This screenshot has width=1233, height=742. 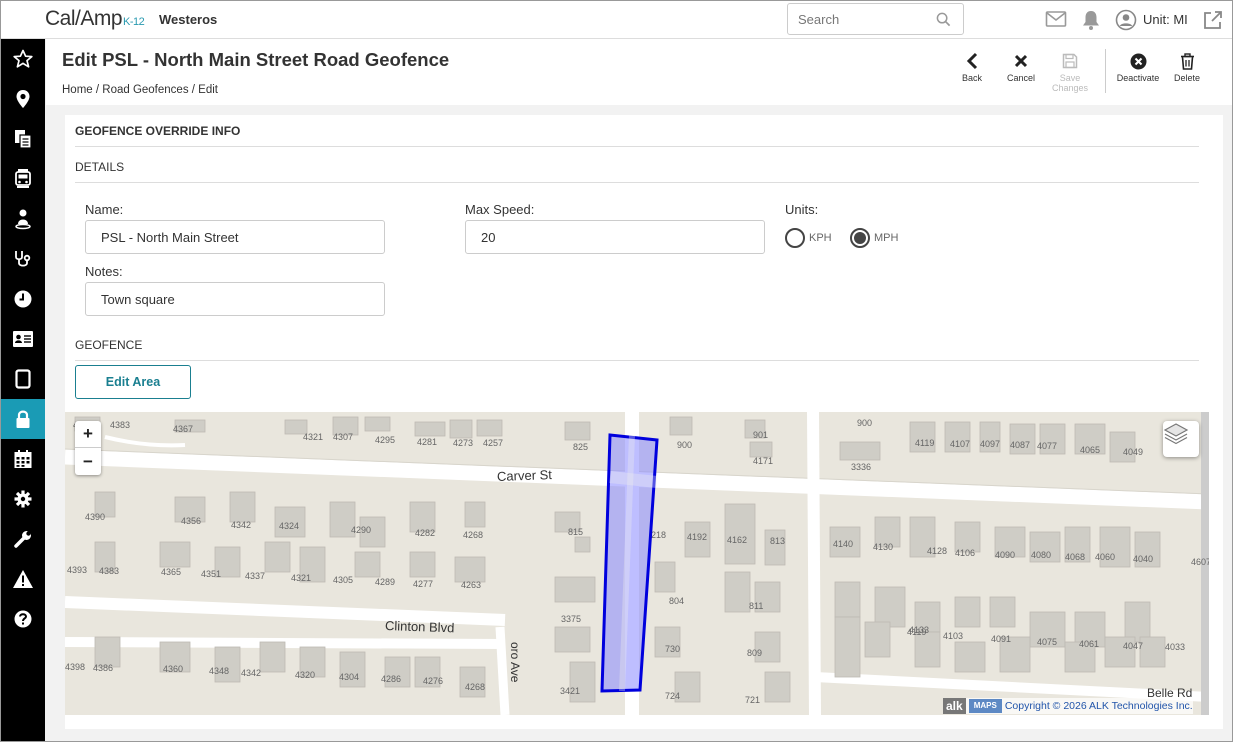 What do you see at coordinates (1070, 61) in the screenshot?
I see `save-icon` at bounding box center [1070, 61].